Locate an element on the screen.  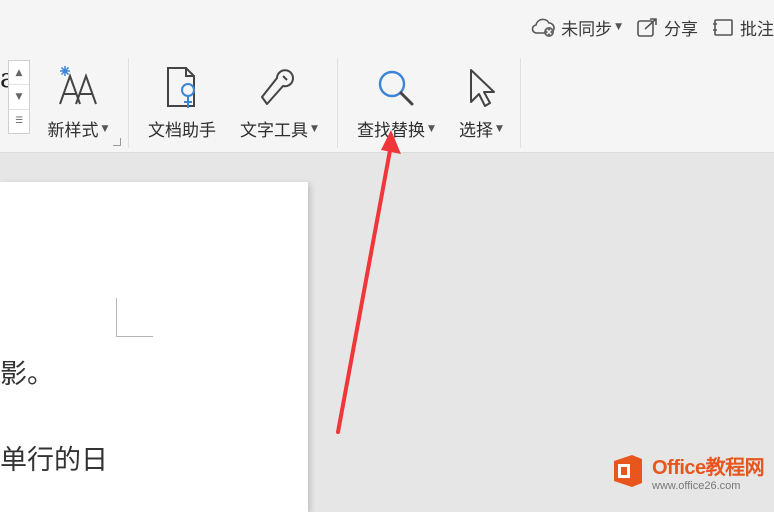
watermark-url: www.office26.com is located at coordinates (696, 485).